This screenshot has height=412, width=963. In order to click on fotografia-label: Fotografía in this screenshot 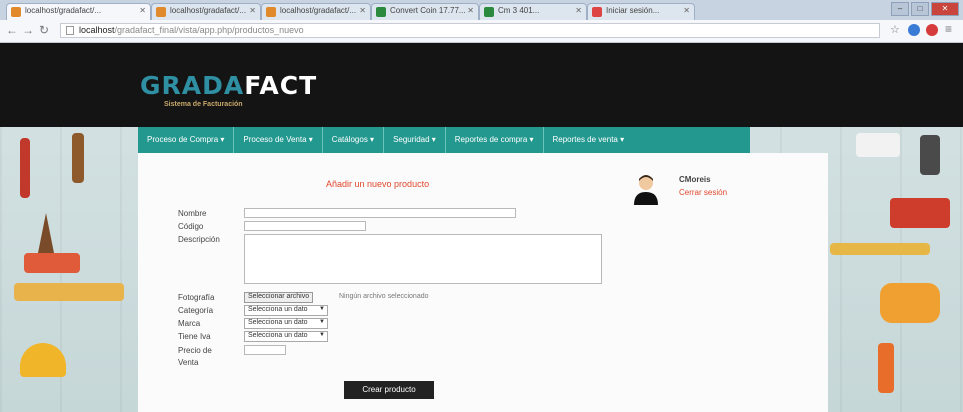, I will do `click(196, 297)`.